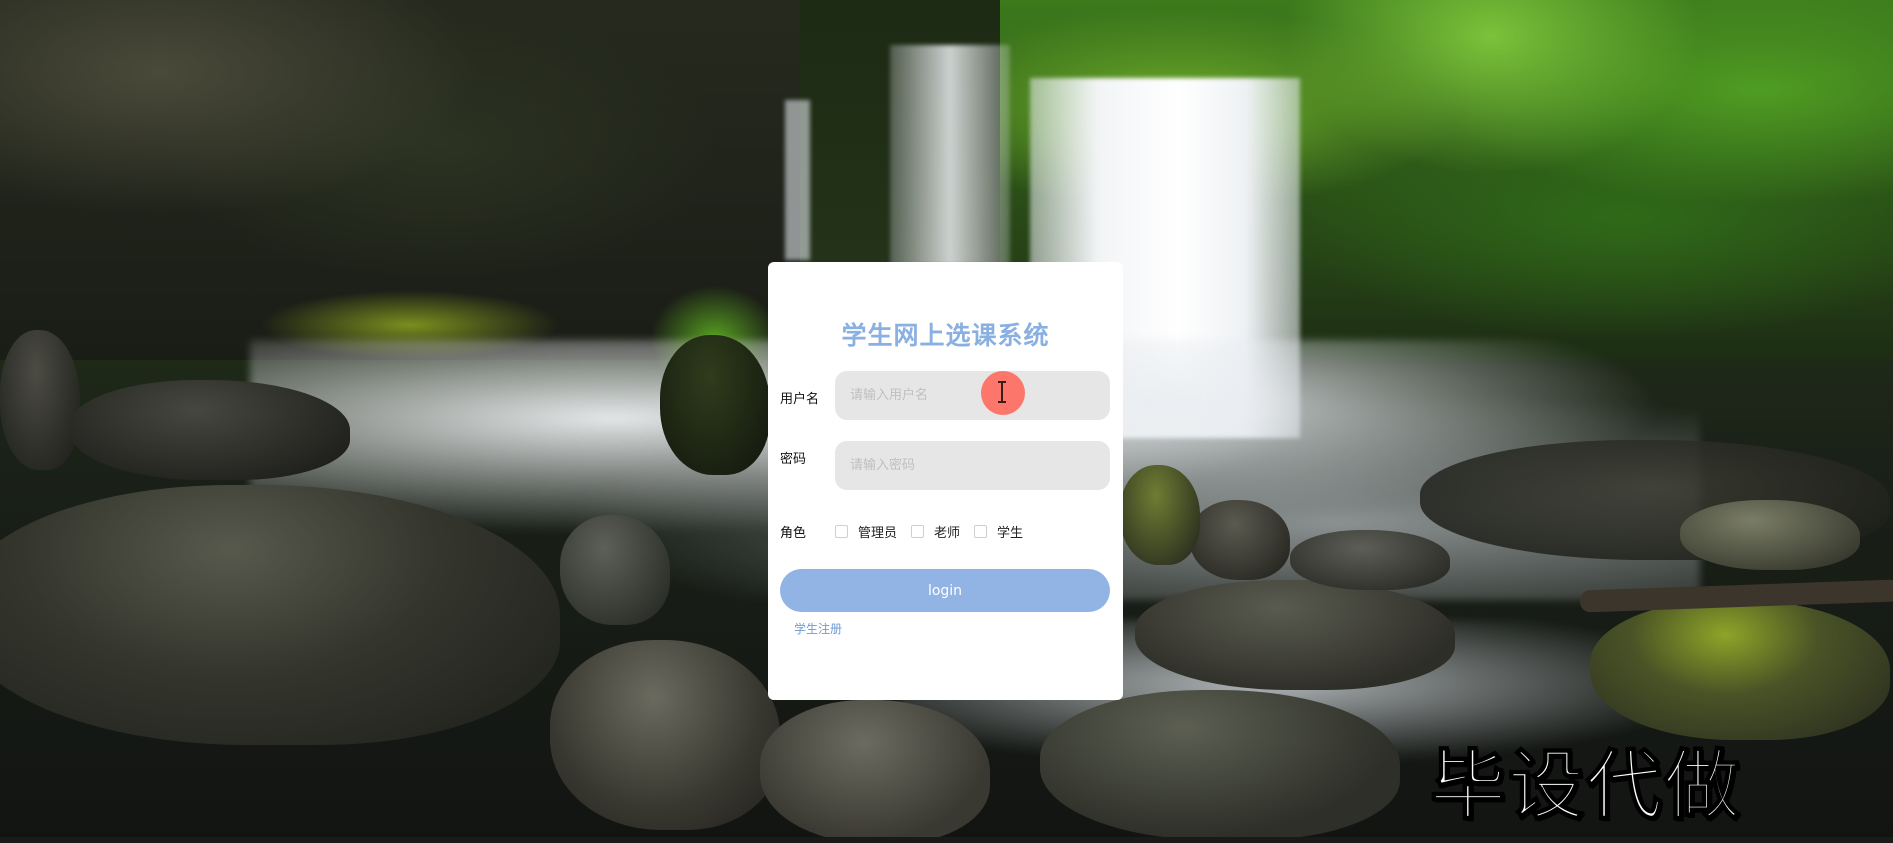  What do you see at coordinates (800, 399) in the screenshot?
I see `username-label: 用户名` at bounding box center [800, 399].